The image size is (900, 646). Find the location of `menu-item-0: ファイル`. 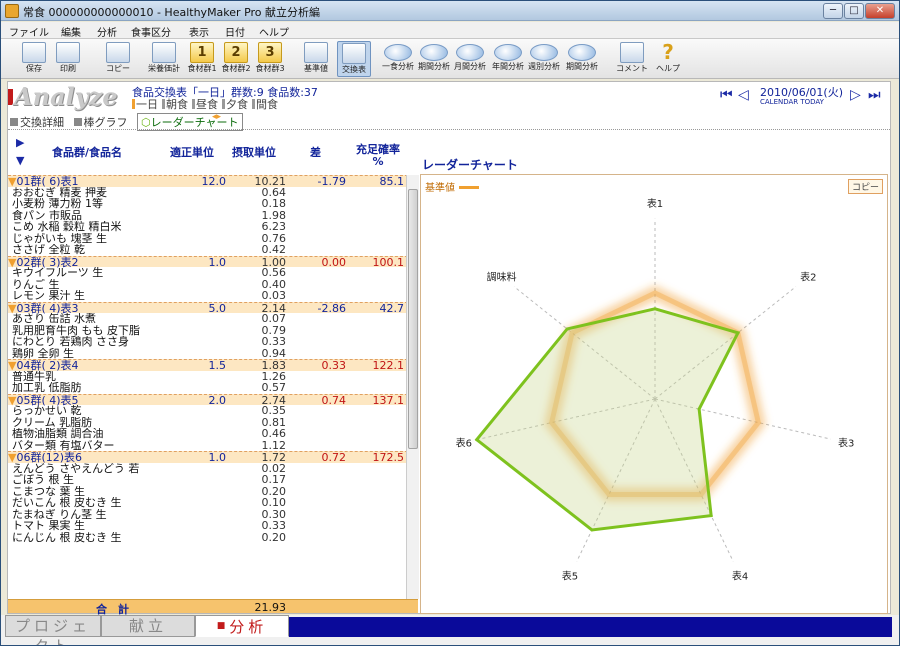

menu-item-0: ファイル is located at coordinates (29, 31).